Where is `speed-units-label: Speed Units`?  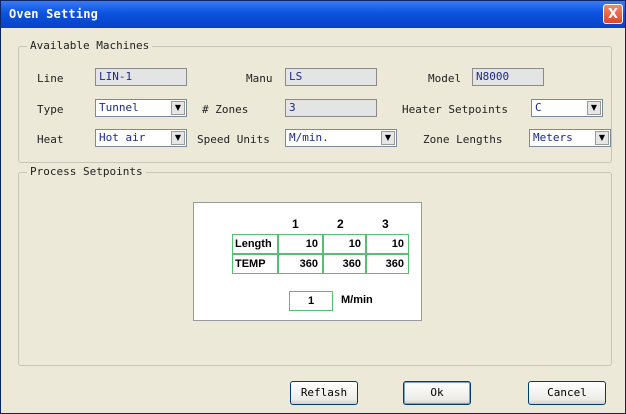
speed-units-label: Speed Units is located at coordinates (233, 139).